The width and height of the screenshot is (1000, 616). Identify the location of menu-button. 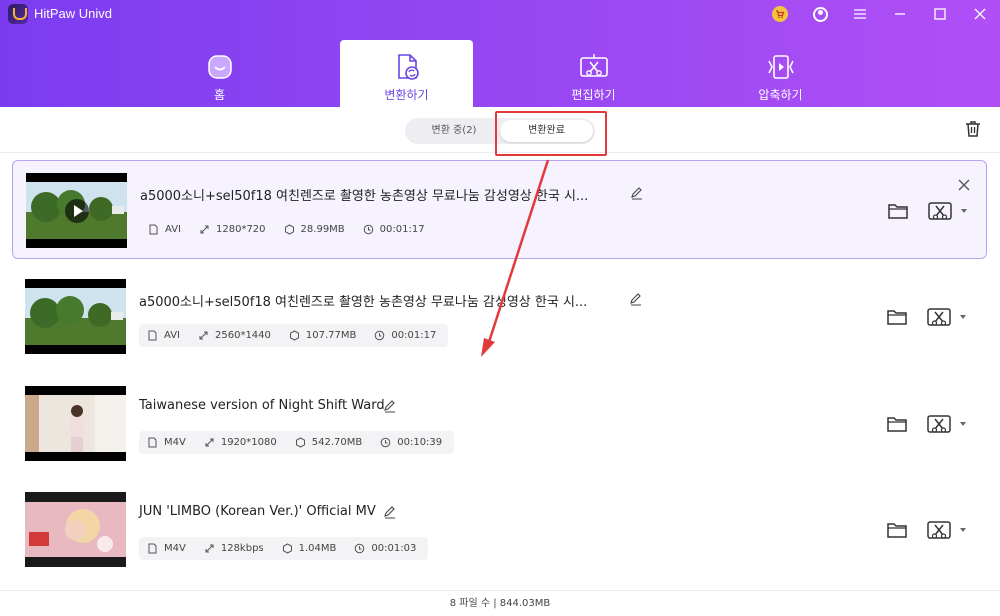
(860, 14).